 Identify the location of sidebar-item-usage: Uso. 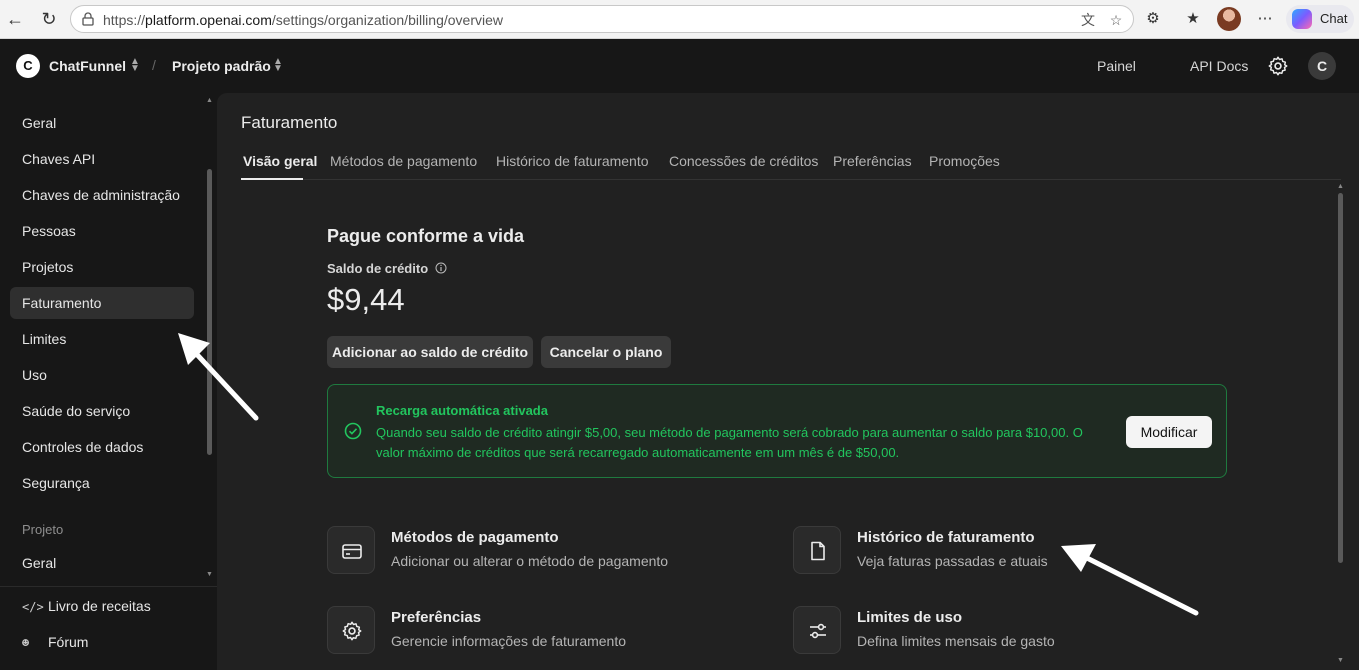
(102, 375).